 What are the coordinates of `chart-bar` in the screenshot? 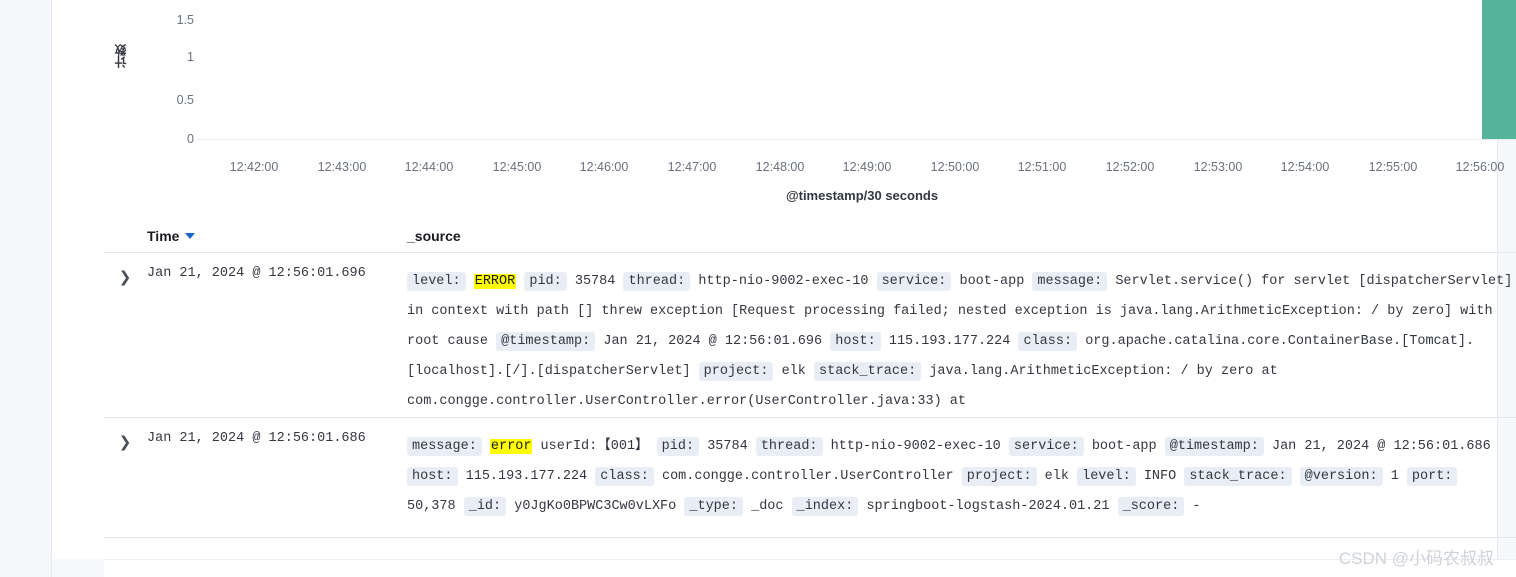 It's located at (1499, 69).